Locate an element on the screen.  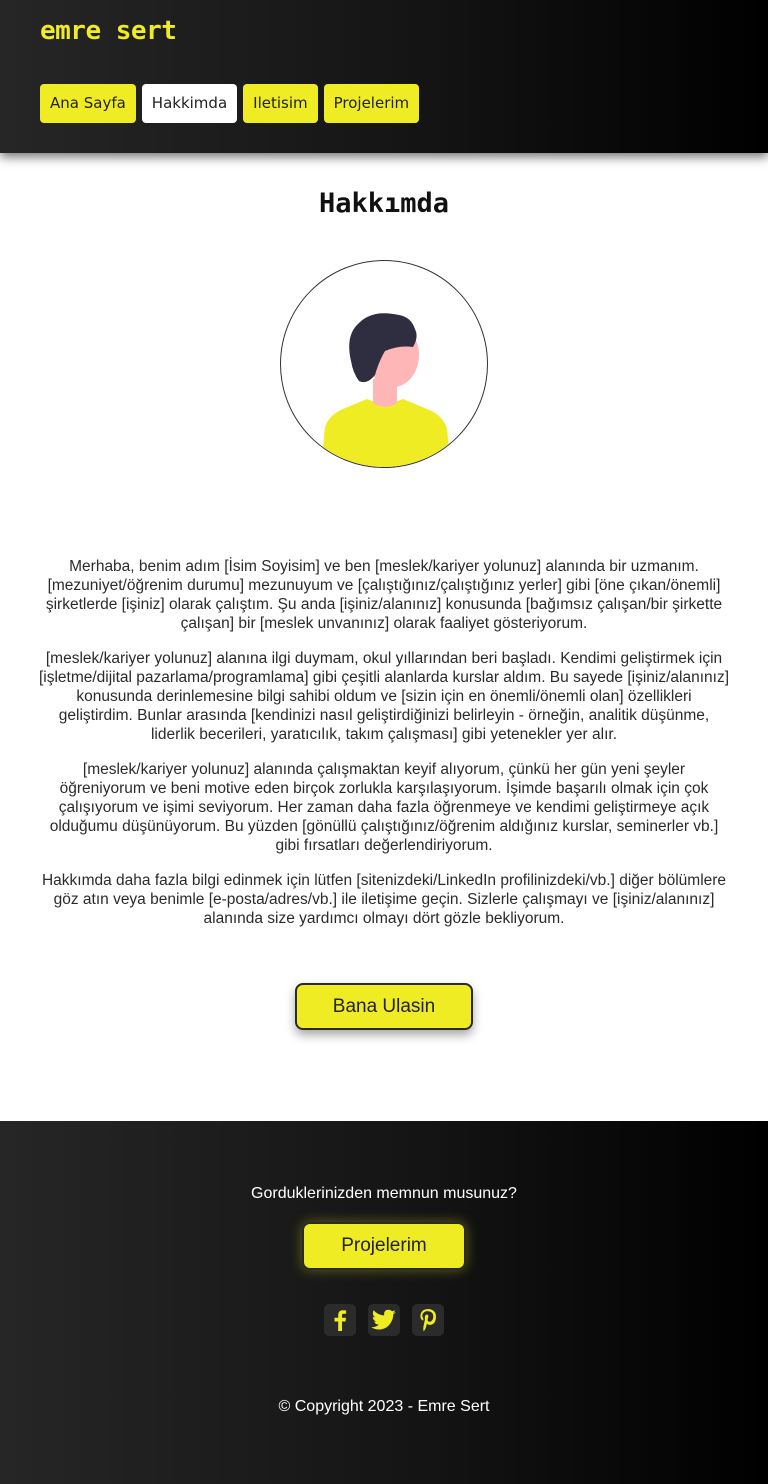
nav-item-ana-sayfa: Ana Sayfa is located at coordinates (88, 103).